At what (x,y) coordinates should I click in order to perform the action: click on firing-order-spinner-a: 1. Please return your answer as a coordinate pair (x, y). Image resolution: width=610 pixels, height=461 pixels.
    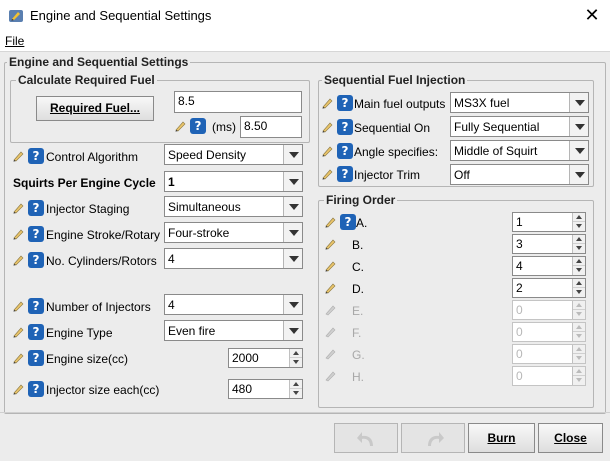
    Looking at the image, I should click on (549, 222).